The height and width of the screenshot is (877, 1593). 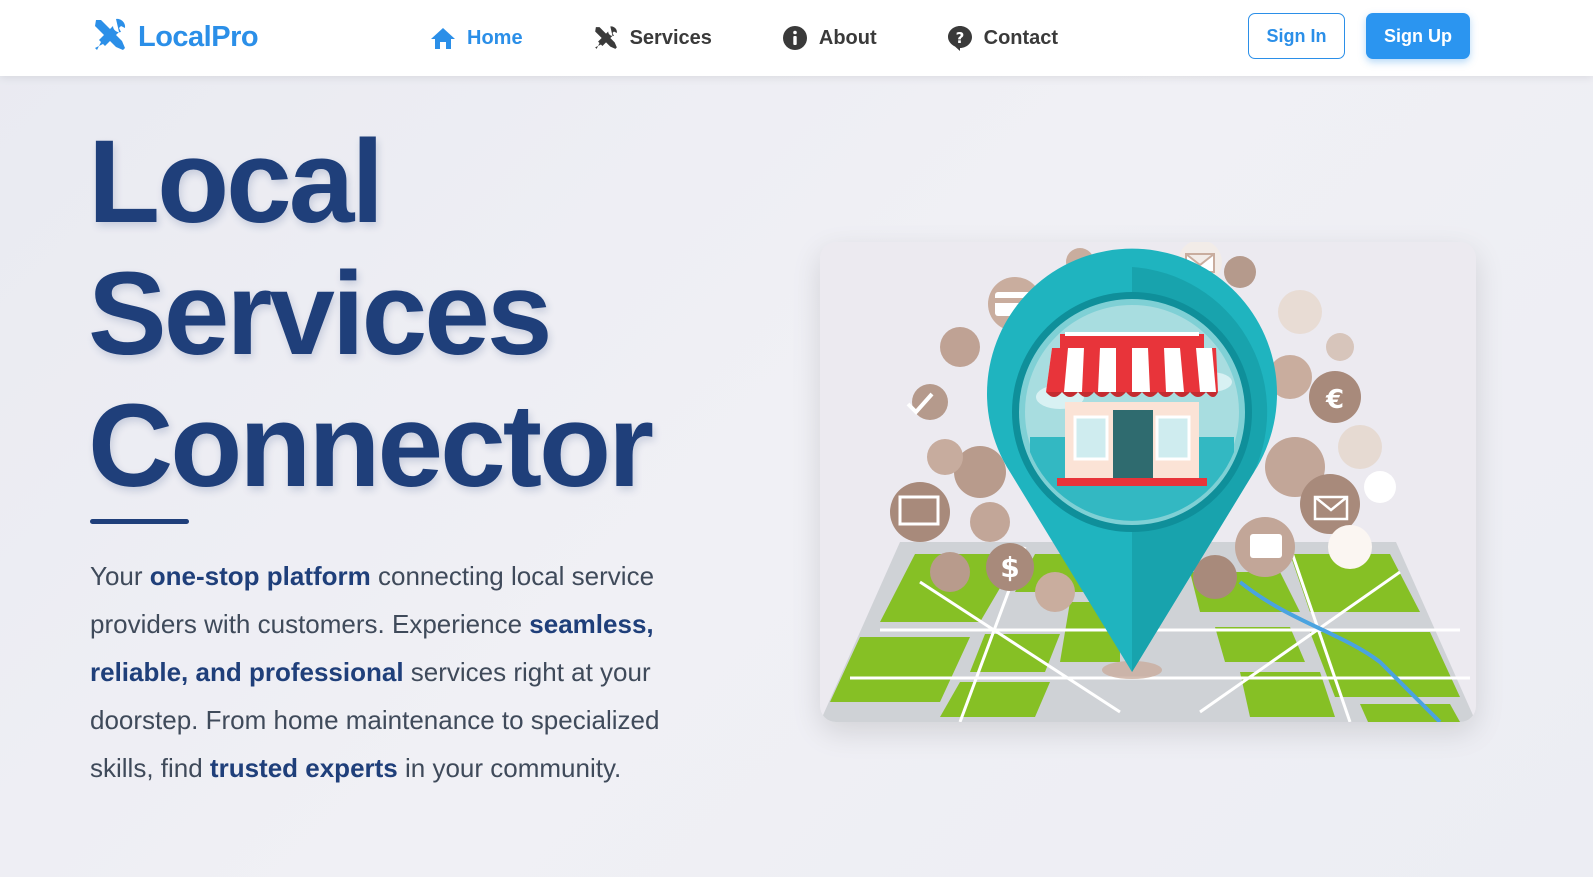 What do you see at coordinates (236, 182) in the screenshot?
I see `hero-title-line: Local` at bounding box center [236, 182].